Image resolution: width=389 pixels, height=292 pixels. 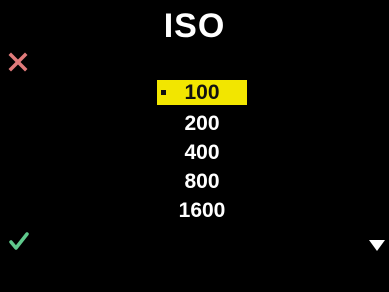 I want to click on iso-option-800: 800, so click(x=202, y=181).